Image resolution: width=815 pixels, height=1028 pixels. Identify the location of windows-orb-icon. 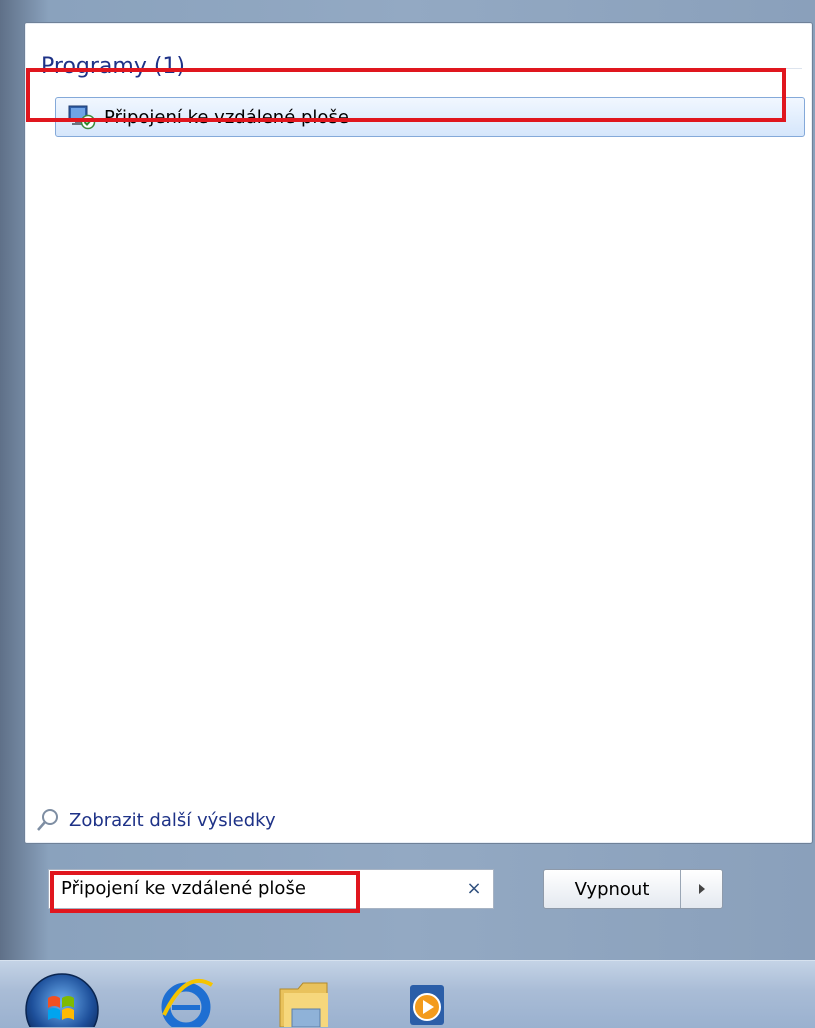
(62, 997).